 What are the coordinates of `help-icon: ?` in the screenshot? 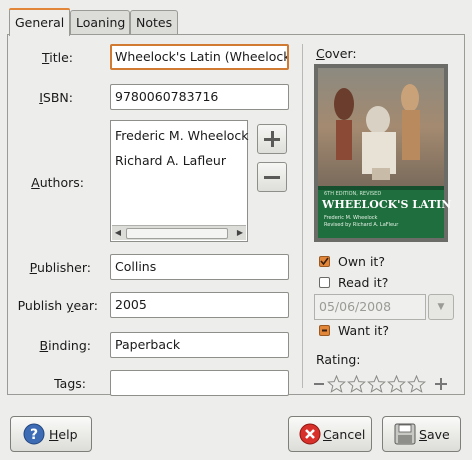 It's located at (34, 434).